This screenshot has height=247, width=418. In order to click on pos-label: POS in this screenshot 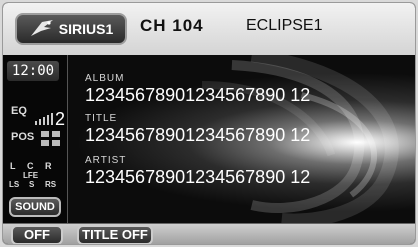, I will do `click(23, 137)`.